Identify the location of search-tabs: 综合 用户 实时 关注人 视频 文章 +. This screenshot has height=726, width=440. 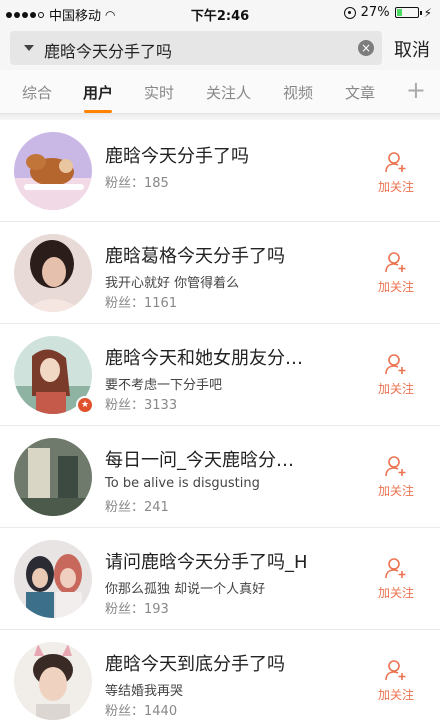
(220, 92).